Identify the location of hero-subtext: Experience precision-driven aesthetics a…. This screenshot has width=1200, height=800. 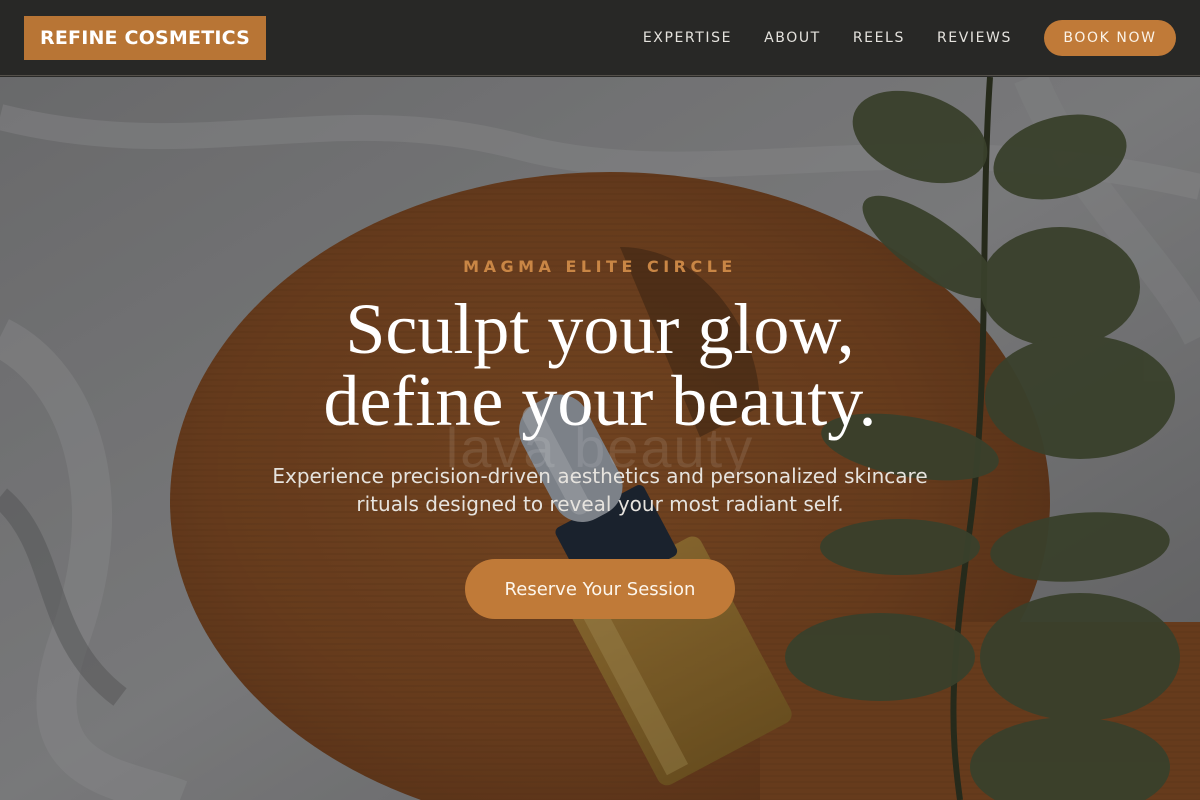
(600, 490).